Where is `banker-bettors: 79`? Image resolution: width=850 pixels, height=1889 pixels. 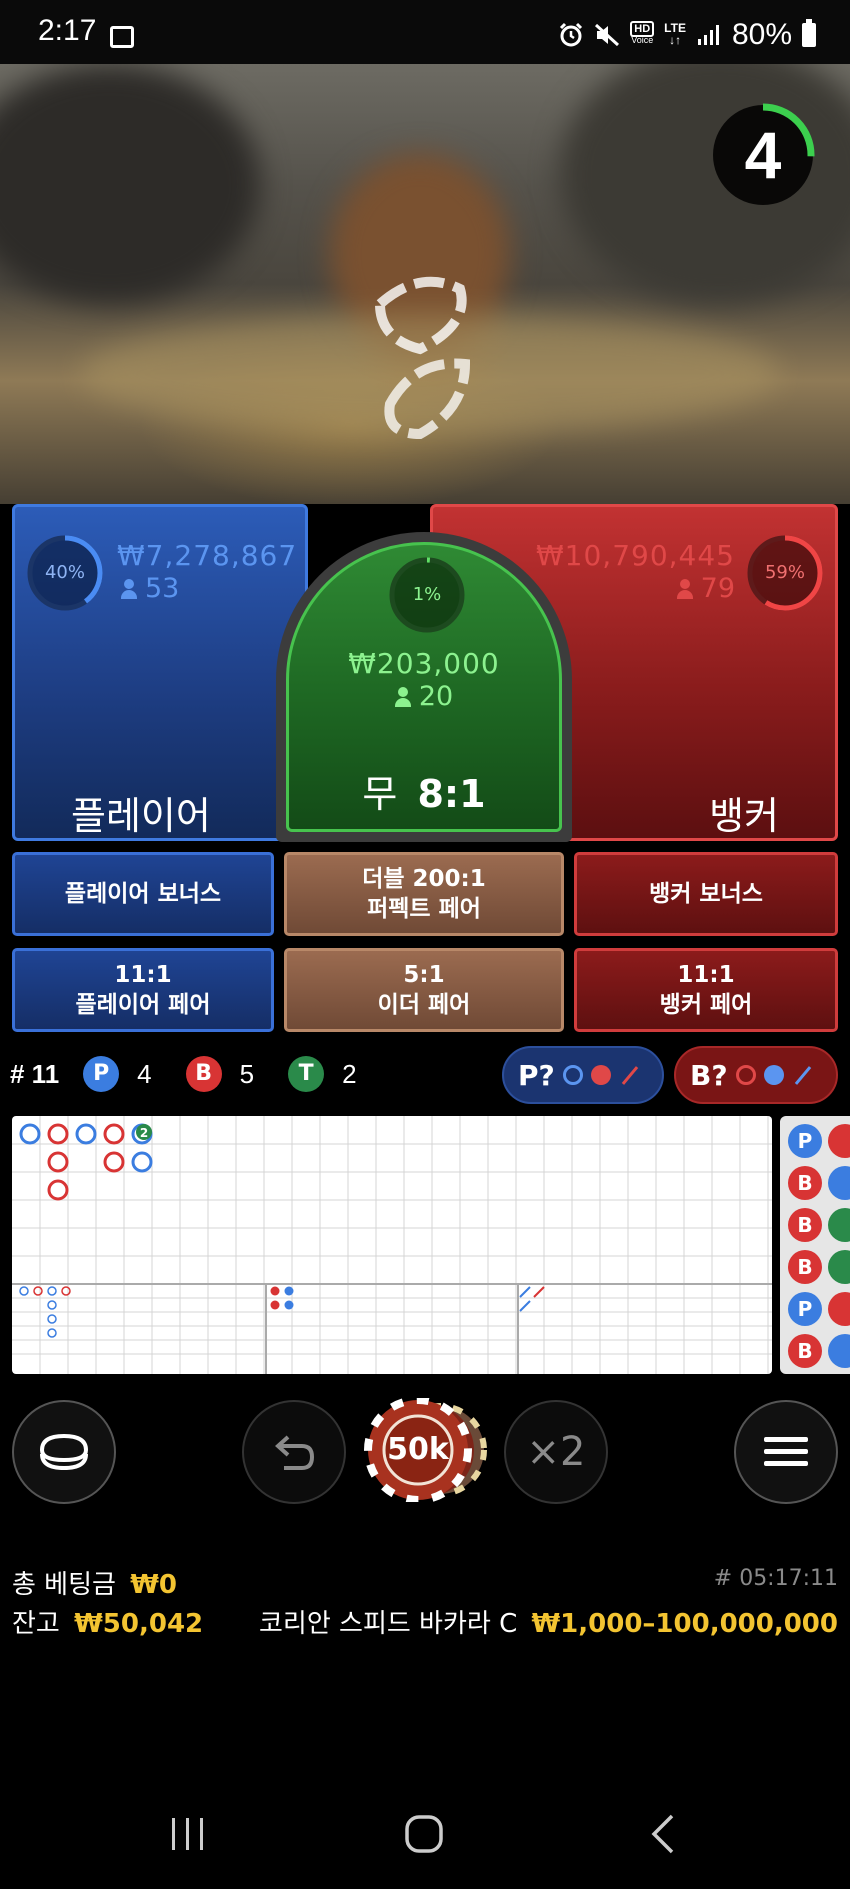
banker-bettors: 79 is located at coordinates (705, 588).